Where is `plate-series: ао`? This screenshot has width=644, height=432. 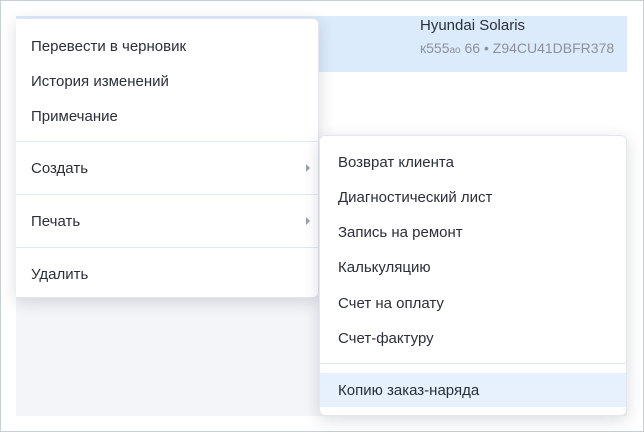 plate-series: ао is located at coordinates (455, 50).